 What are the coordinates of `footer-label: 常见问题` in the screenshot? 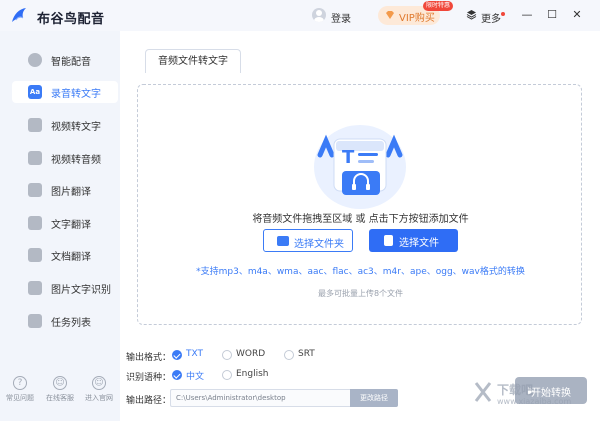 It's located at (20, 398).